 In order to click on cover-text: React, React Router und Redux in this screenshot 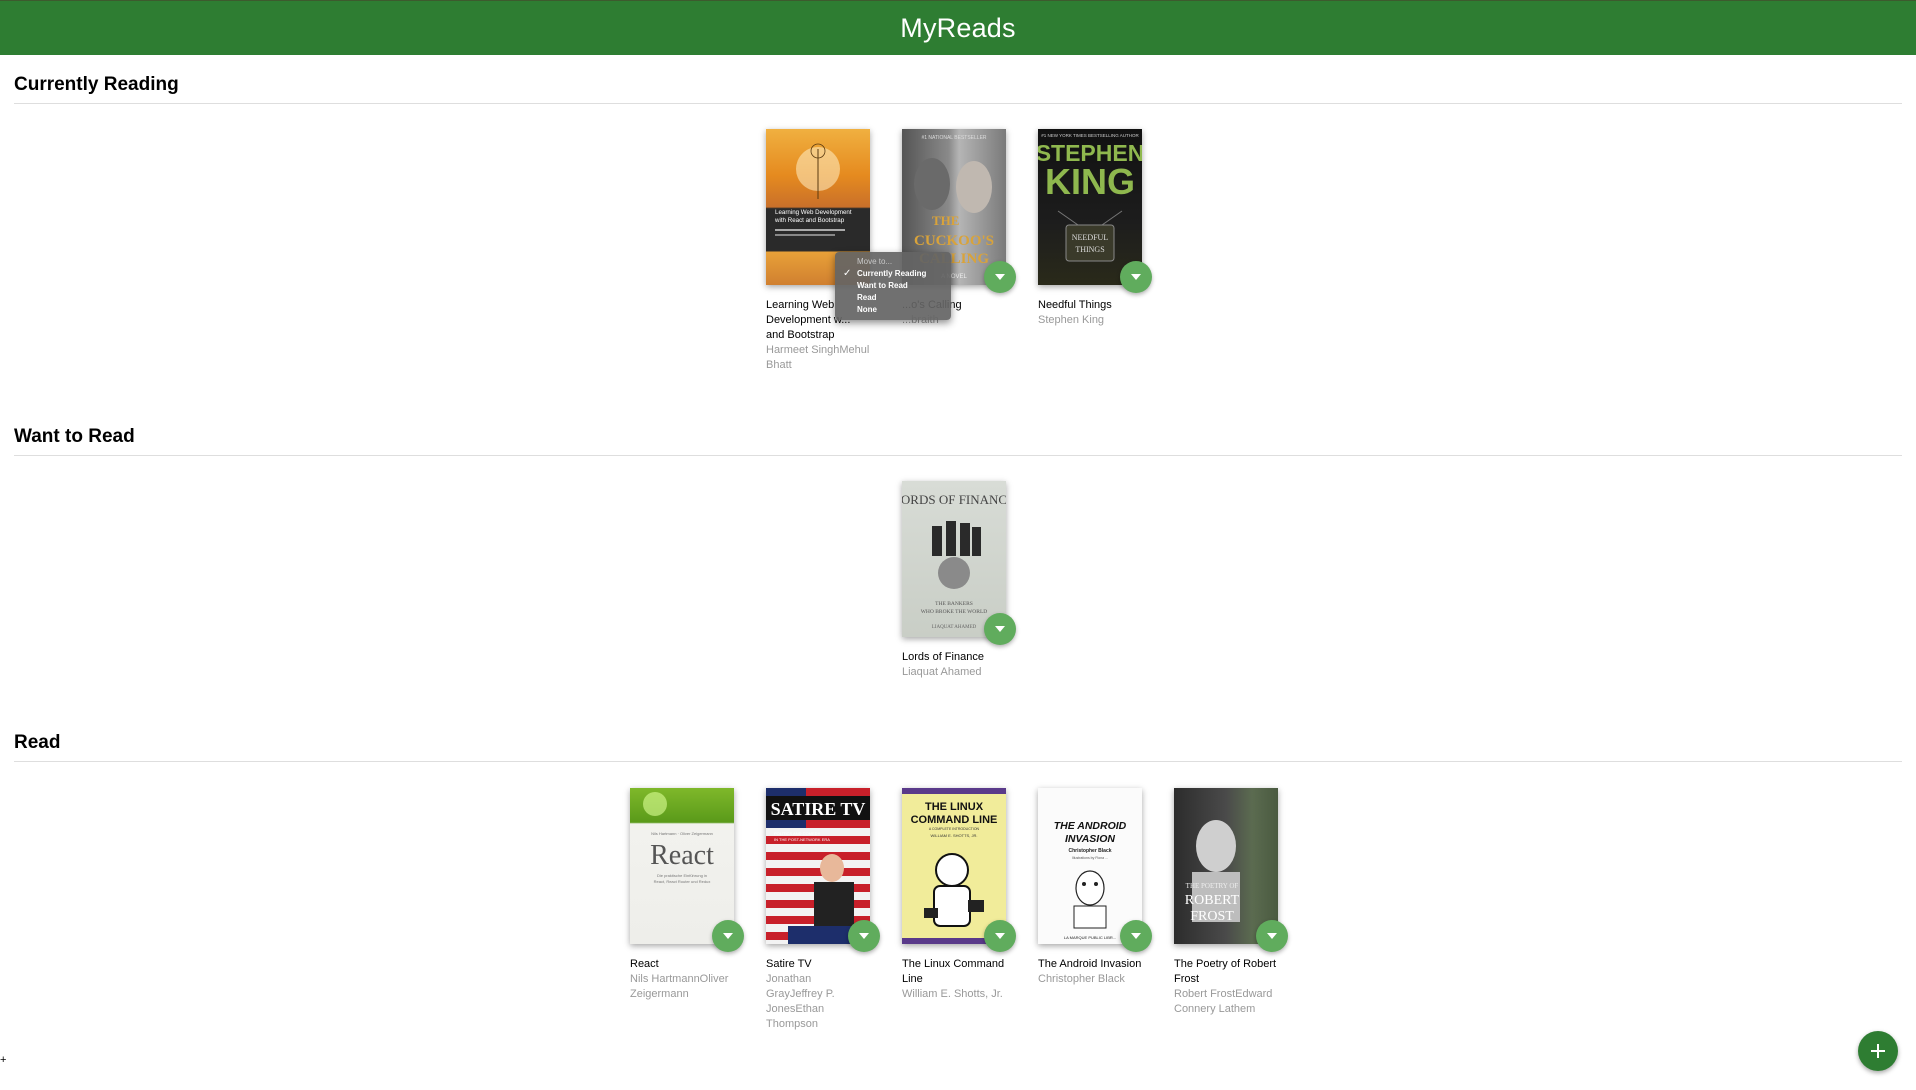, I will do `click(682, 881)`.